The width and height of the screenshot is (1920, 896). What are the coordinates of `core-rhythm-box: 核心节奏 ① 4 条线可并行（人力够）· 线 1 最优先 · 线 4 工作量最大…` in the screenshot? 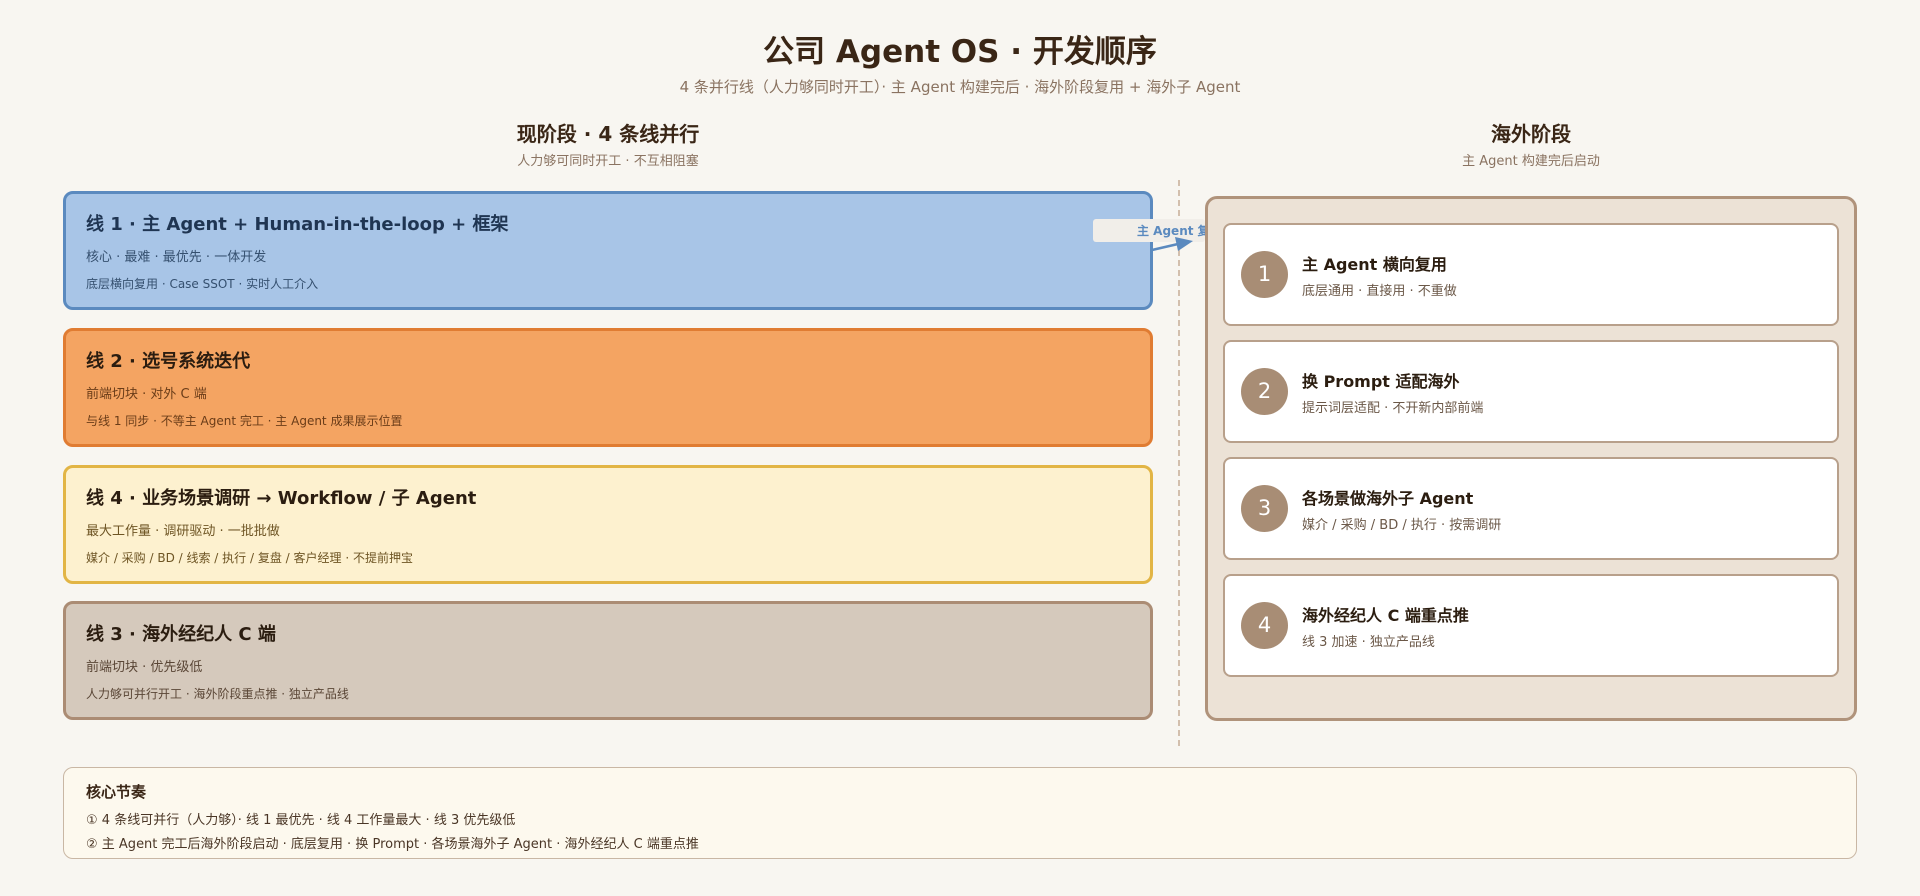 It's located at (960, 813).